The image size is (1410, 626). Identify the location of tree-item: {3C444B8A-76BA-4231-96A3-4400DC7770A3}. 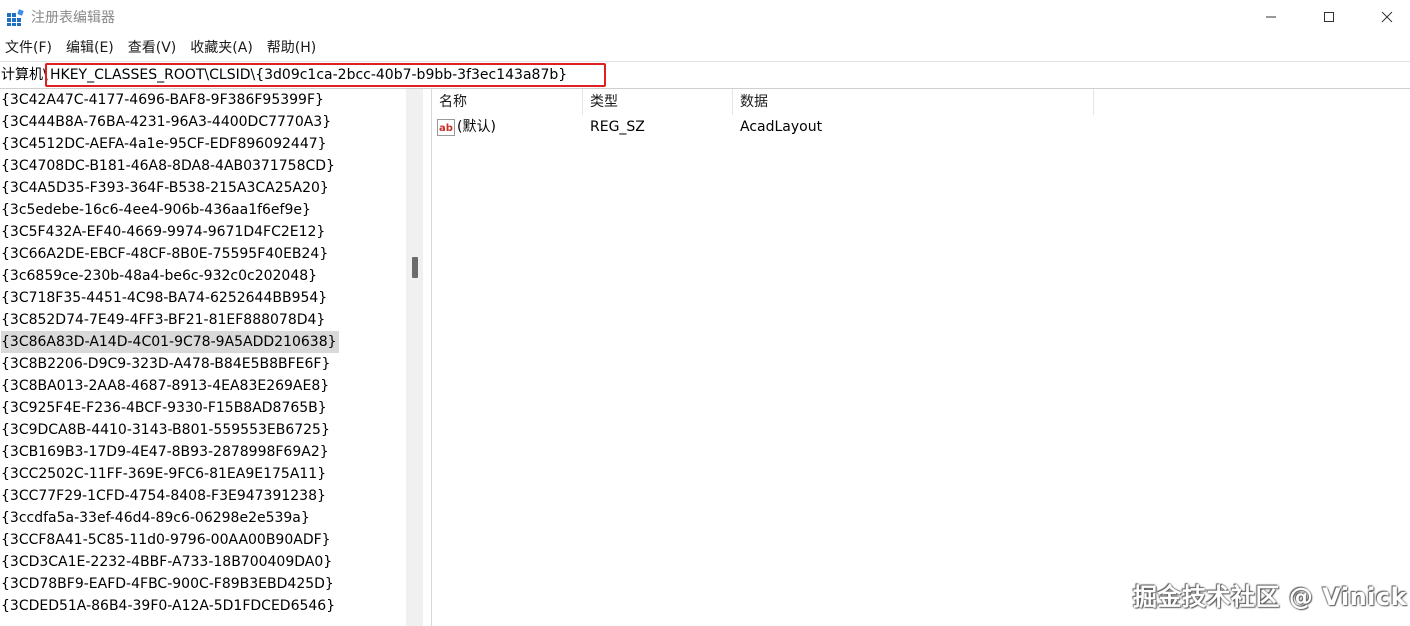
(203, 122).